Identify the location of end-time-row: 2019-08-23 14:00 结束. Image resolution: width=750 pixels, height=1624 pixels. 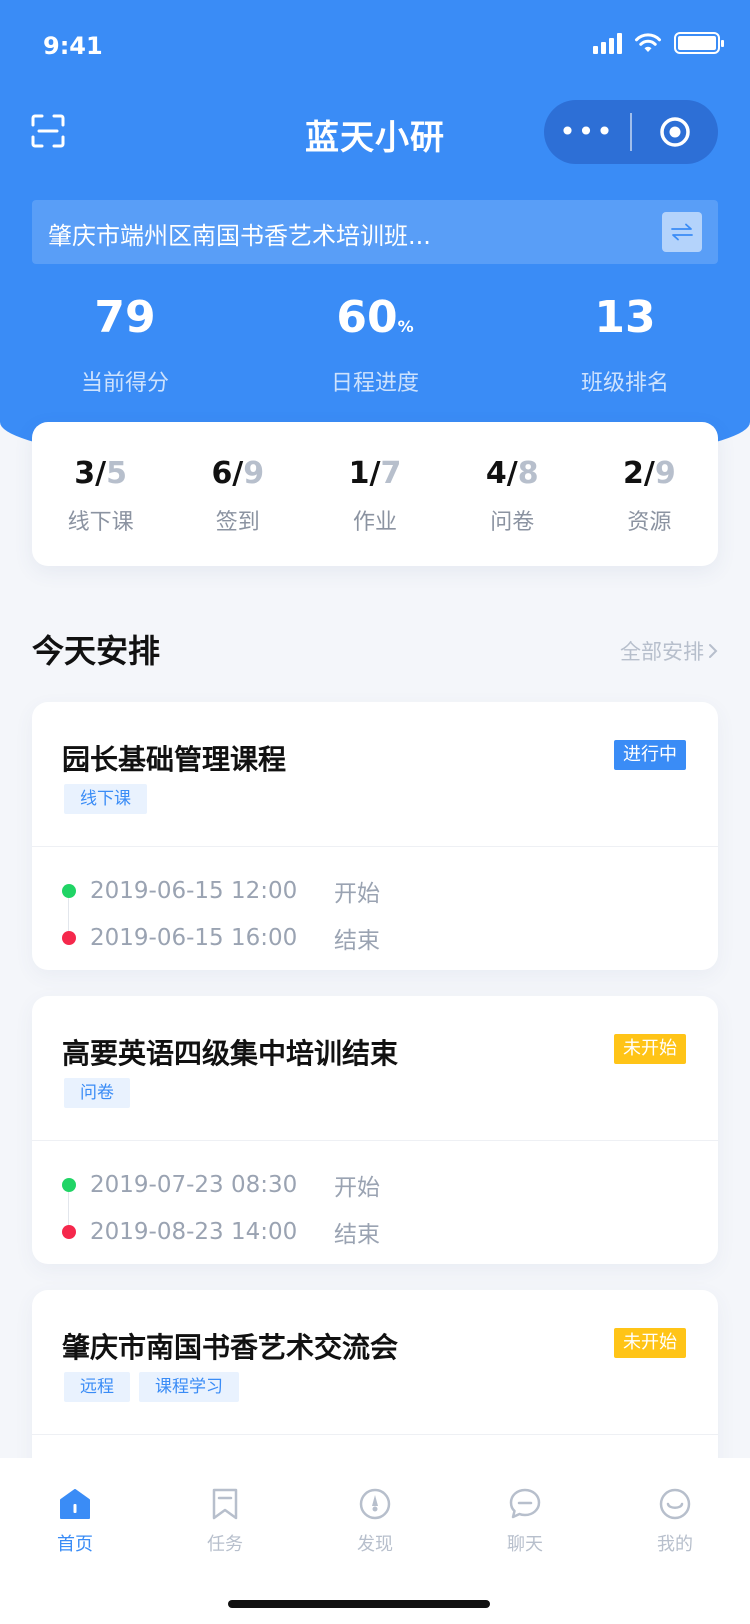
(221, 1232).